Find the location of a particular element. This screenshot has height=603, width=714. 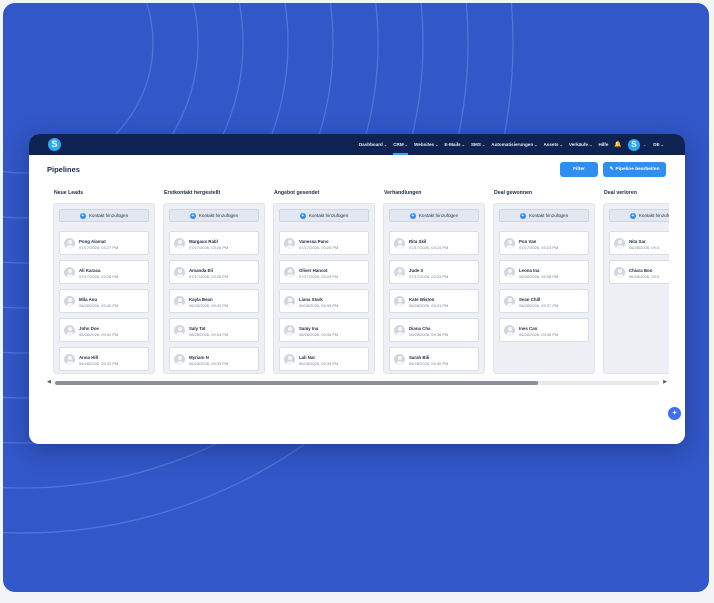

nav-item-crm: CRM ⌄ is located at coordinates (400, 144).